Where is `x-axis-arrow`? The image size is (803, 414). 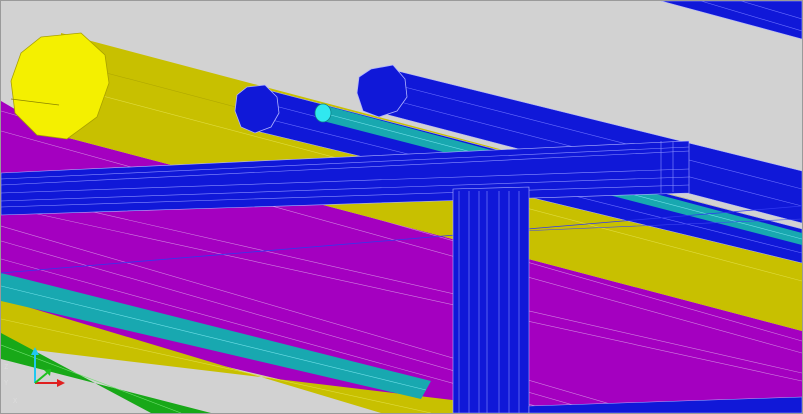 x-axis-arrow is located at coordinates (61, 383).